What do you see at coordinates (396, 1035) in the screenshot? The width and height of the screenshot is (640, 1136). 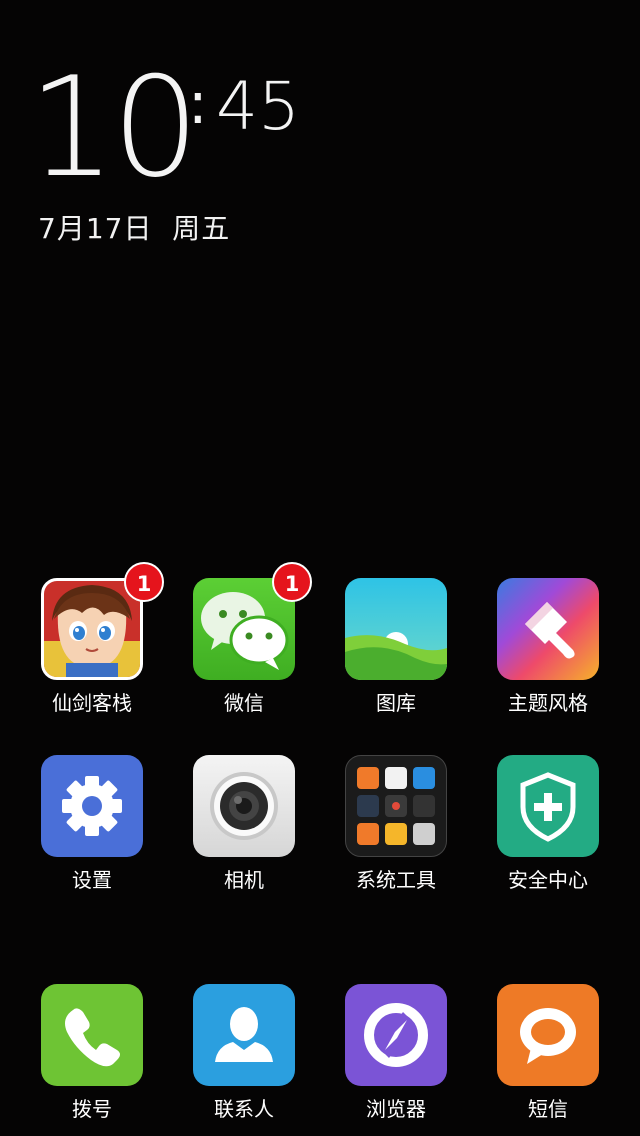 I see `browser-icon` at bounding box center [396, 1035].